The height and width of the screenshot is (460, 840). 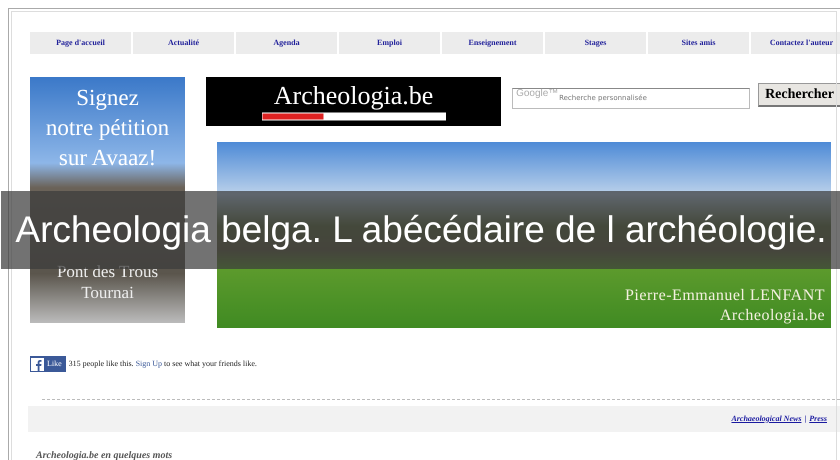 What do you see at coordinates (48, 364) in the screenshot?
I see `like-button: Like` at bounding box center [48, 364].